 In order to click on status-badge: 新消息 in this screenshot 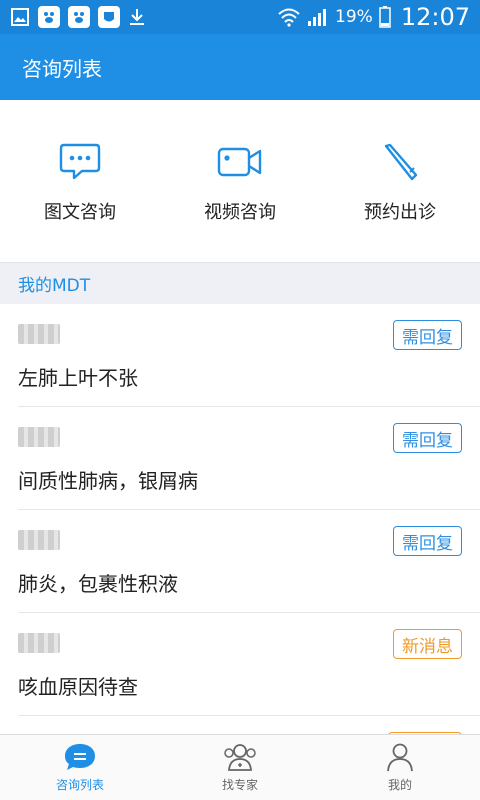, I will do `click(427, 644)`.